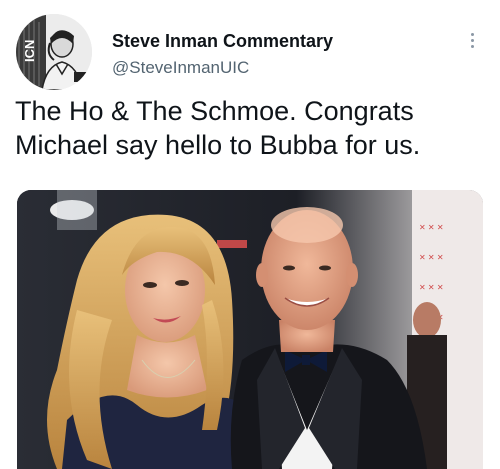 This screenshot has height=469, width=500. What do you see at coordinates (222, 41) in the screenshot?
I see `display-name: Steve Inman Commentary` at bounding box center [222, 41].